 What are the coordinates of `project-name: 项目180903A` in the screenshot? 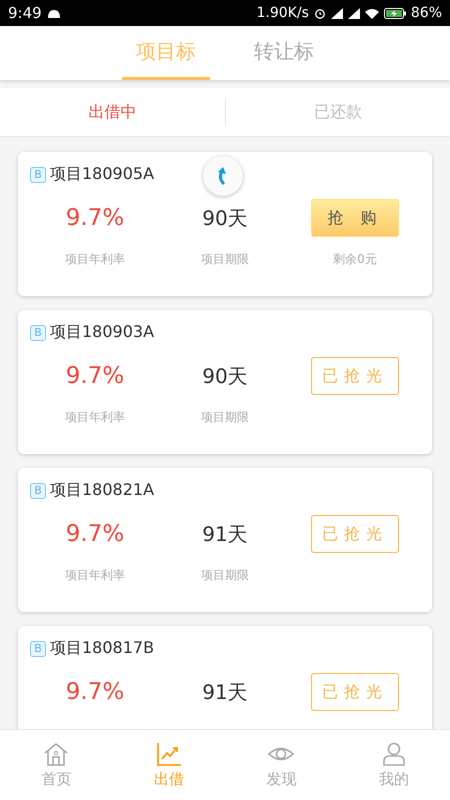 It's located at (102, 332).